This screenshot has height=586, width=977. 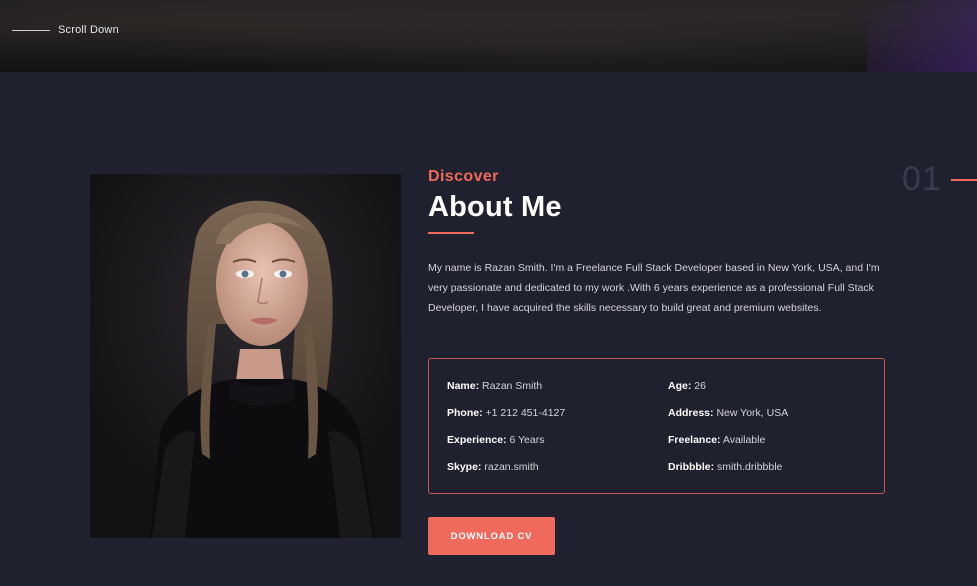 I want to click on info-name-label: Name:, so click(x=463, y=386).